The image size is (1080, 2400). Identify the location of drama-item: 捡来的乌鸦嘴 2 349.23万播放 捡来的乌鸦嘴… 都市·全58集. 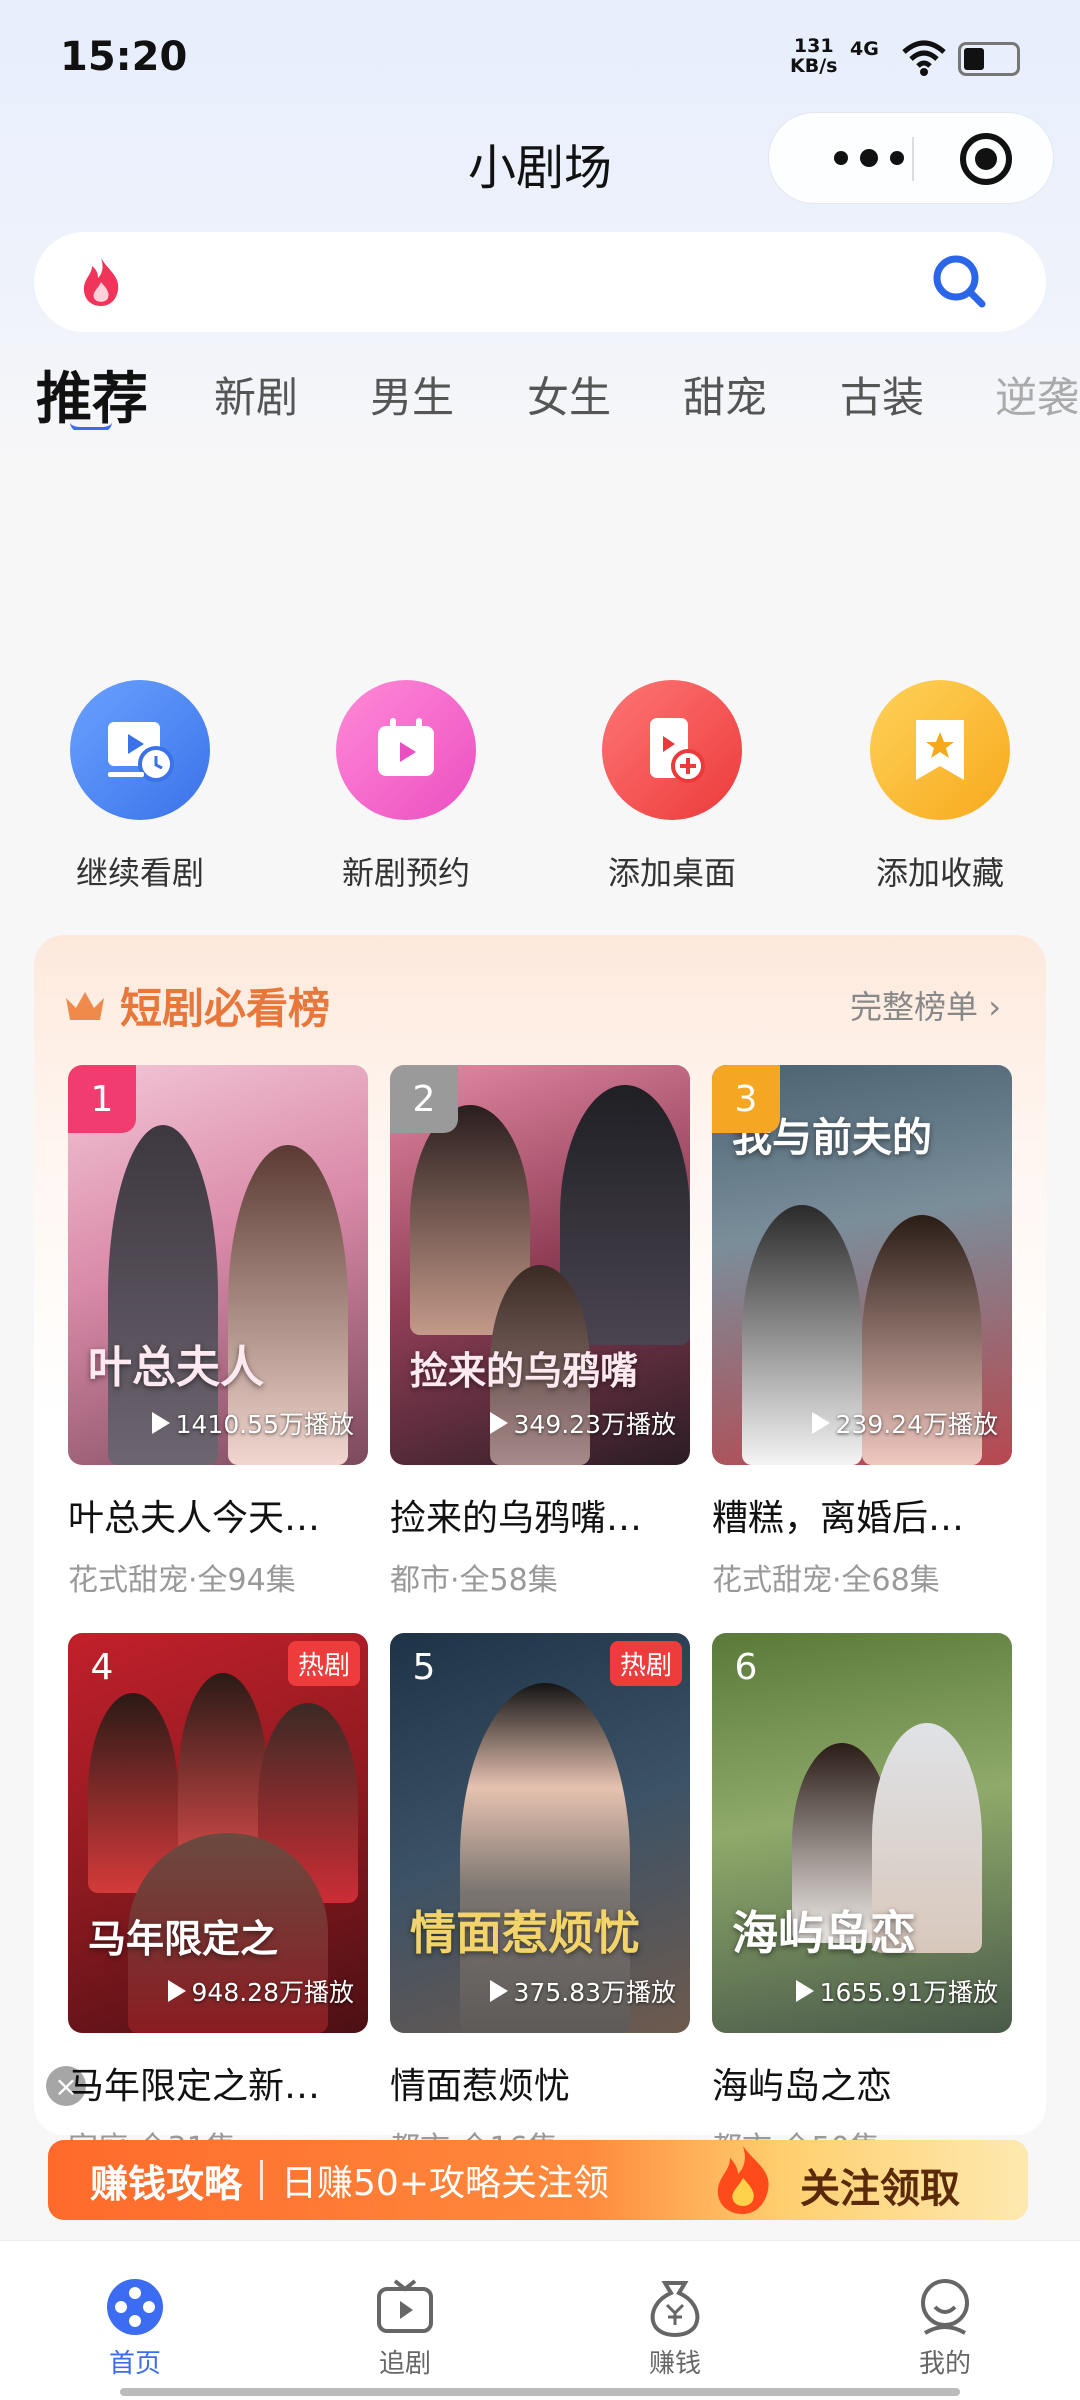
(540, 1332).